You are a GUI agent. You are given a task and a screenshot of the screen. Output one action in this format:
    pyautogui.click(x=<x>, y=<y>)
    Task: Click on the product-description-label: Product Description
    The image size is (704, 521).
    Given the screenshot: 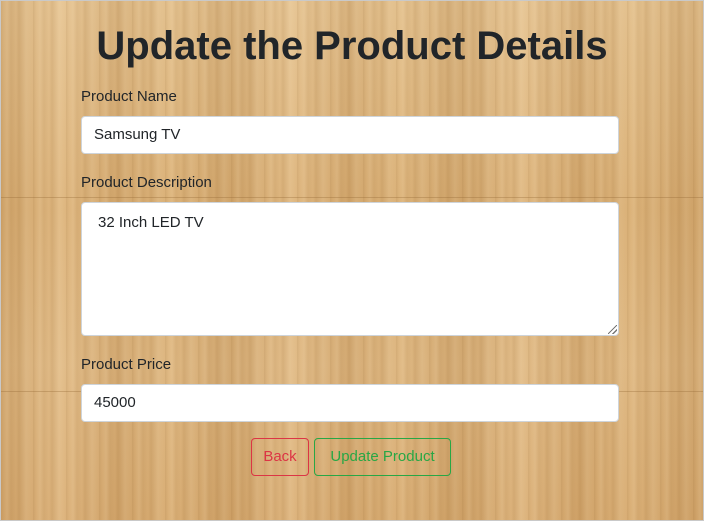 What is the action you would take?
    pyautogui.click(x=146, y=182)
    